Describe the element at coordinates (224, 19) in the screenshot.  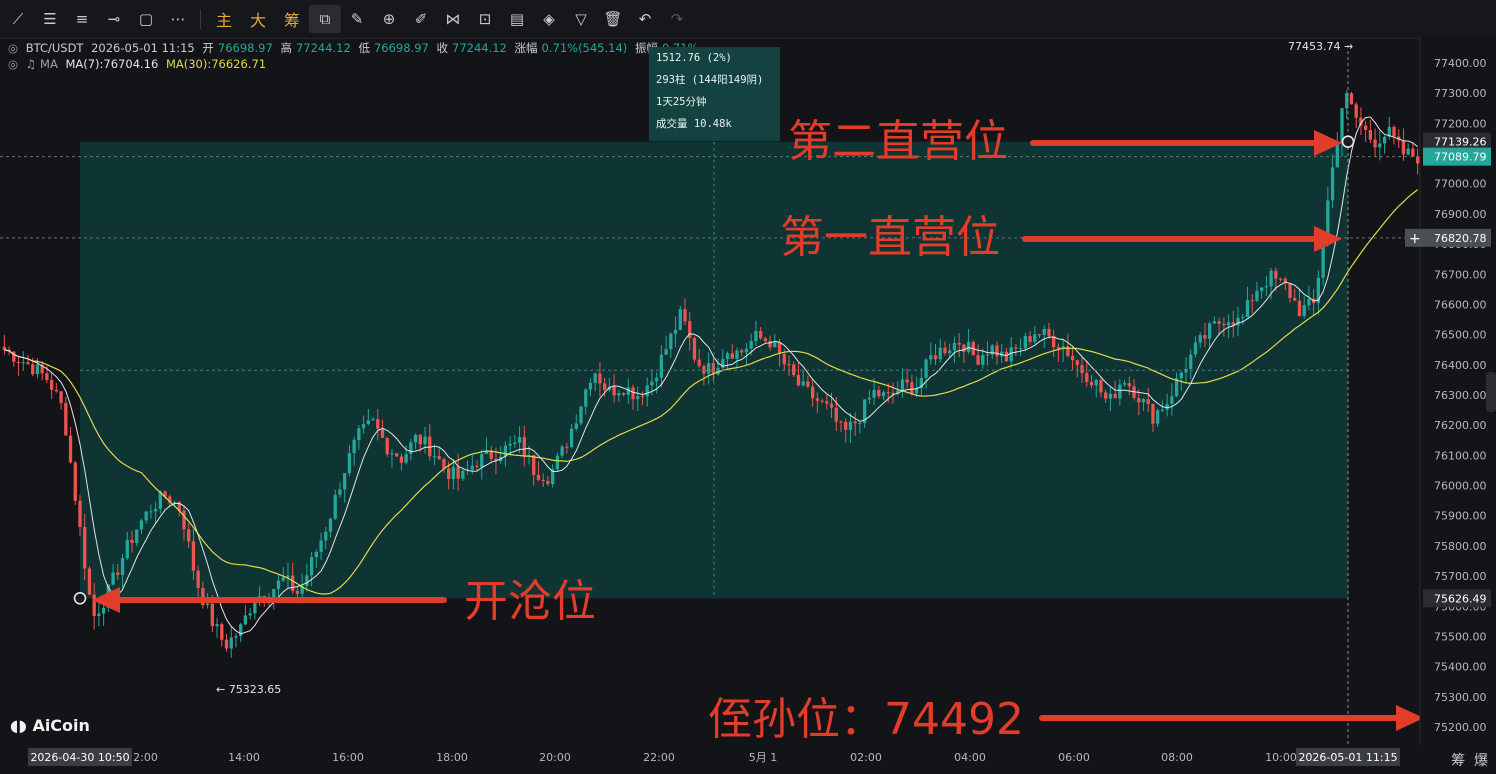
I see `main-indicator-button: 主` at that location.